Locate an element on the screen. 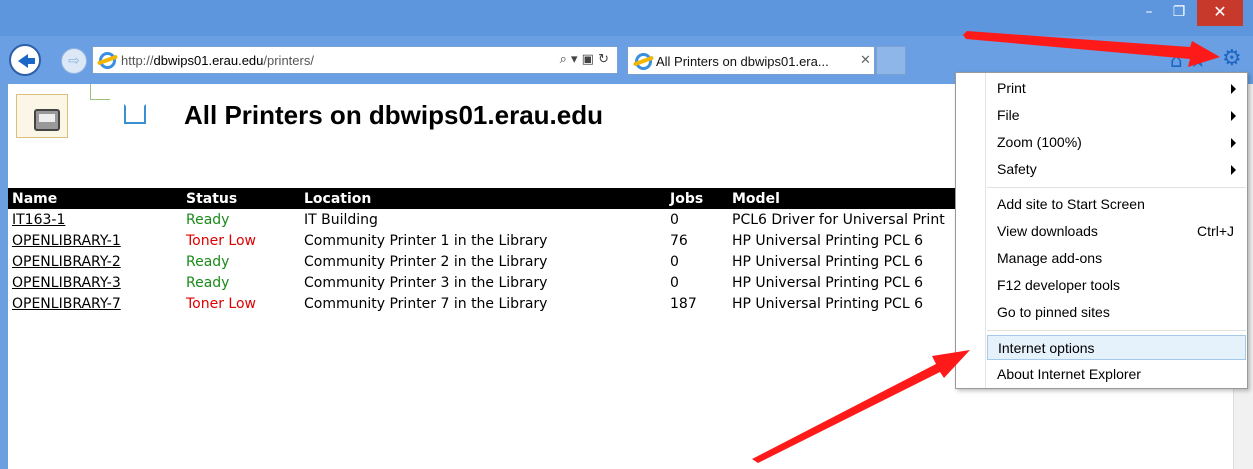 The image size is (1253, 469). menu-item-view-downloads: View downloads Ctrl+J is located at coordinates (1116, 231).